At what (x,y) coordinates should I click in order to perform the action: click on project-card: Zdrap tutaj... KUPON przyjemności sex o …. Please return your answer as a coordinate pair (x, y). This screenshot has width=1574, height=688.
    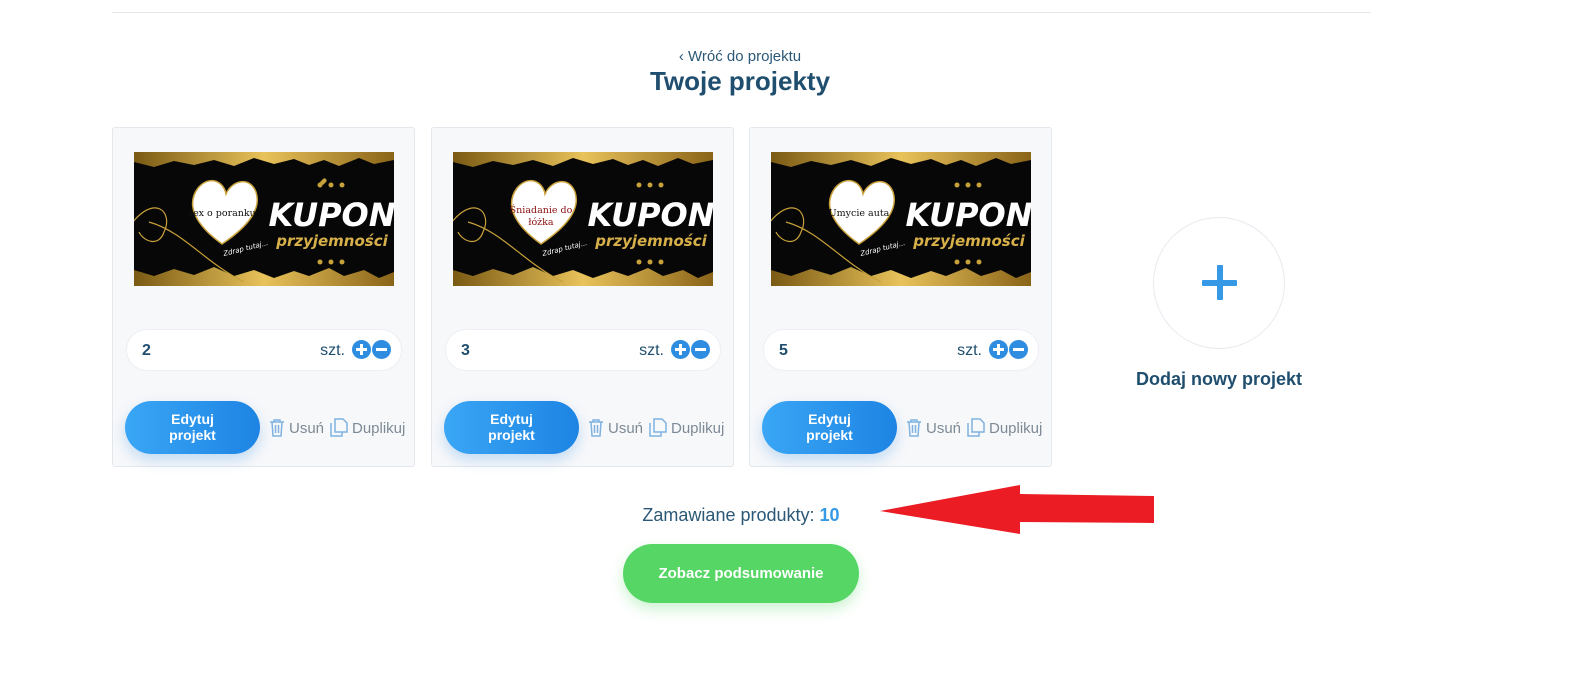
    Looking at the image, I should click on (263, 297).